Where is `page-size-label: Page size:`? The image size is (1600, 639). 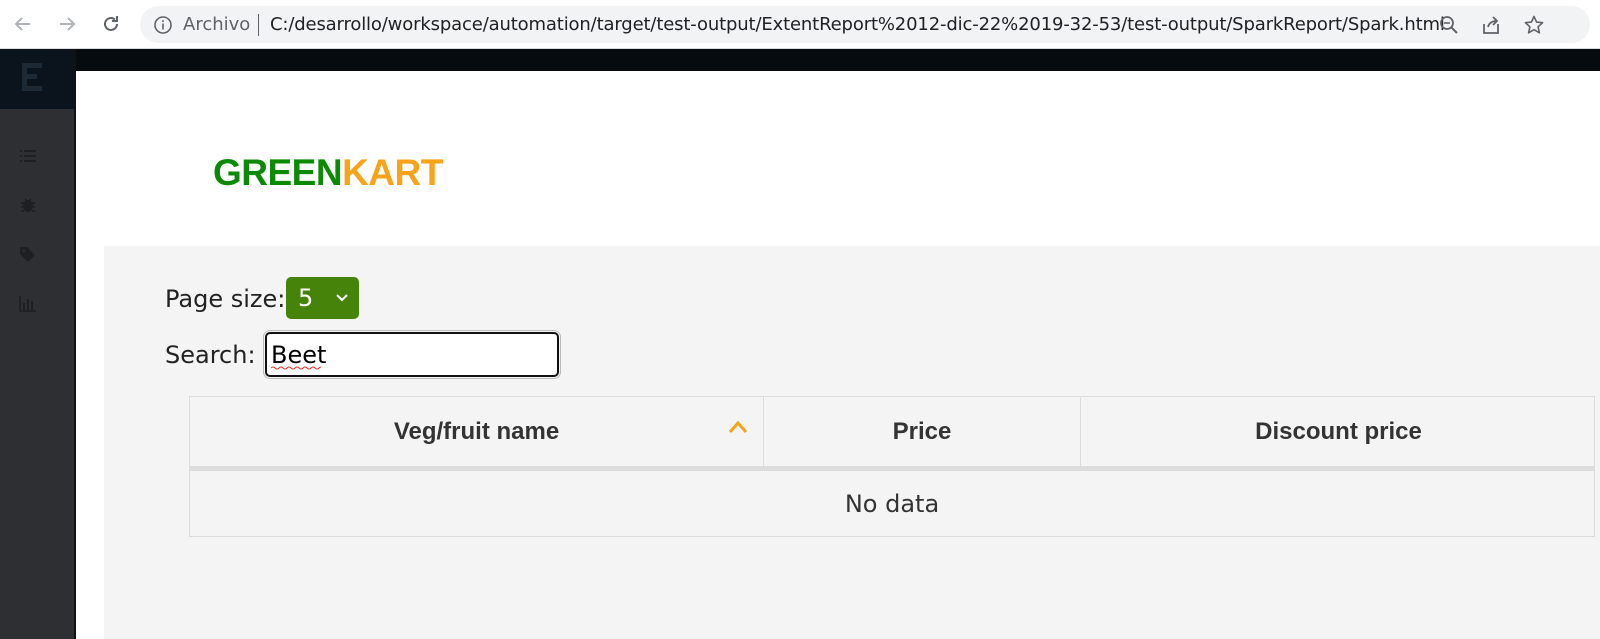 page-size-label: Page size: is located at coordinates (225, 299).